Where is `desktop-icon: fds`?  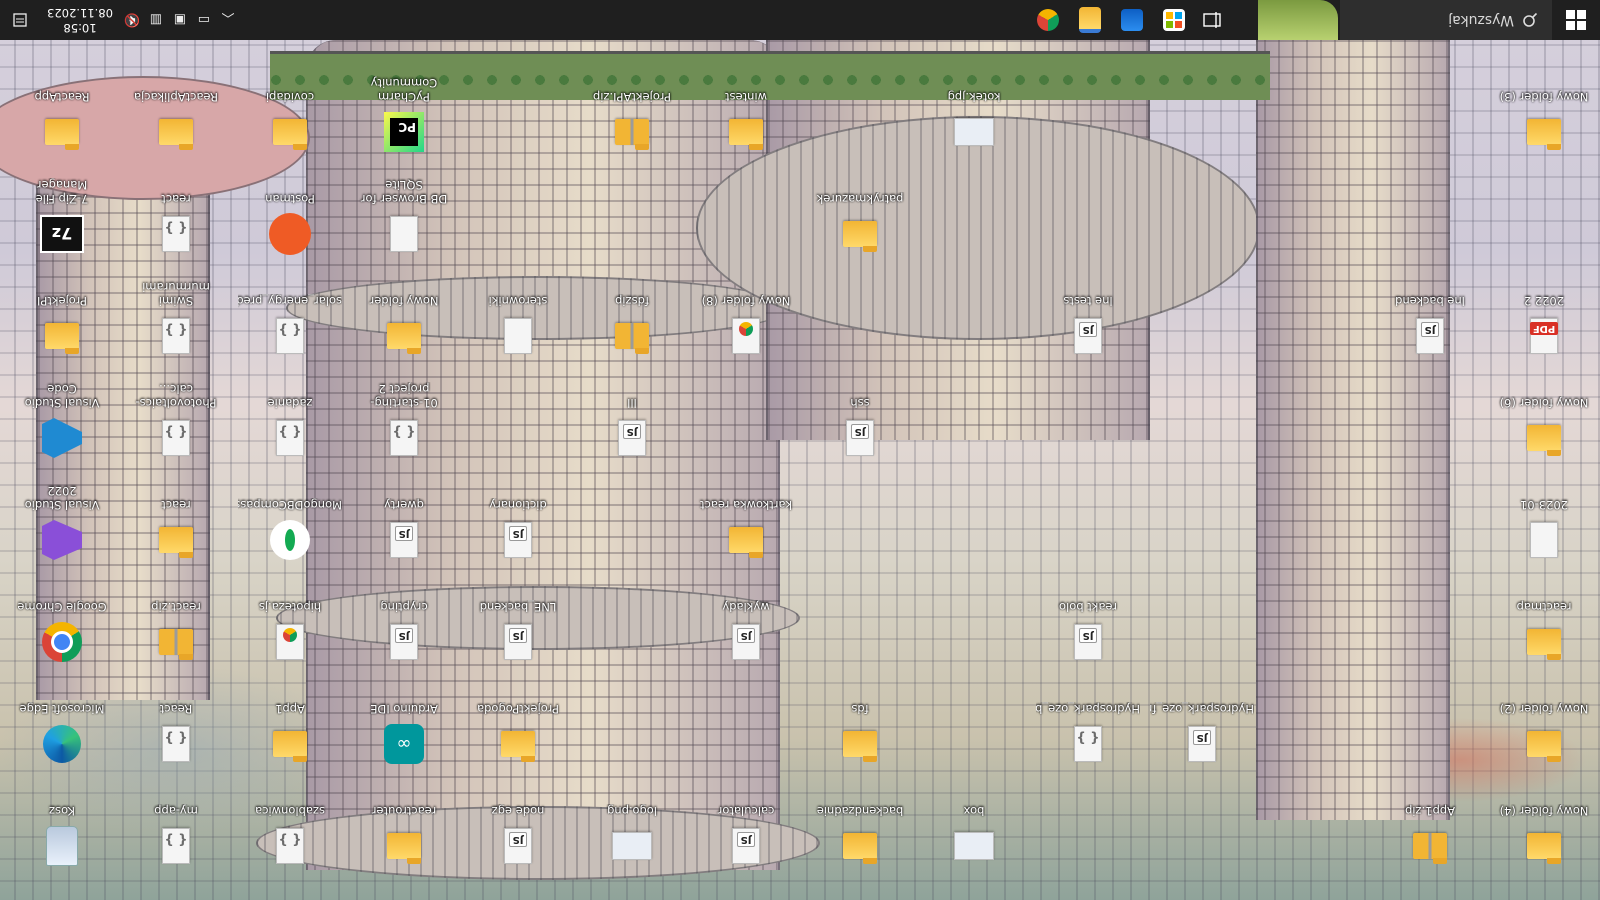 desktop-icon: fds is located at coordinates (860, 724).